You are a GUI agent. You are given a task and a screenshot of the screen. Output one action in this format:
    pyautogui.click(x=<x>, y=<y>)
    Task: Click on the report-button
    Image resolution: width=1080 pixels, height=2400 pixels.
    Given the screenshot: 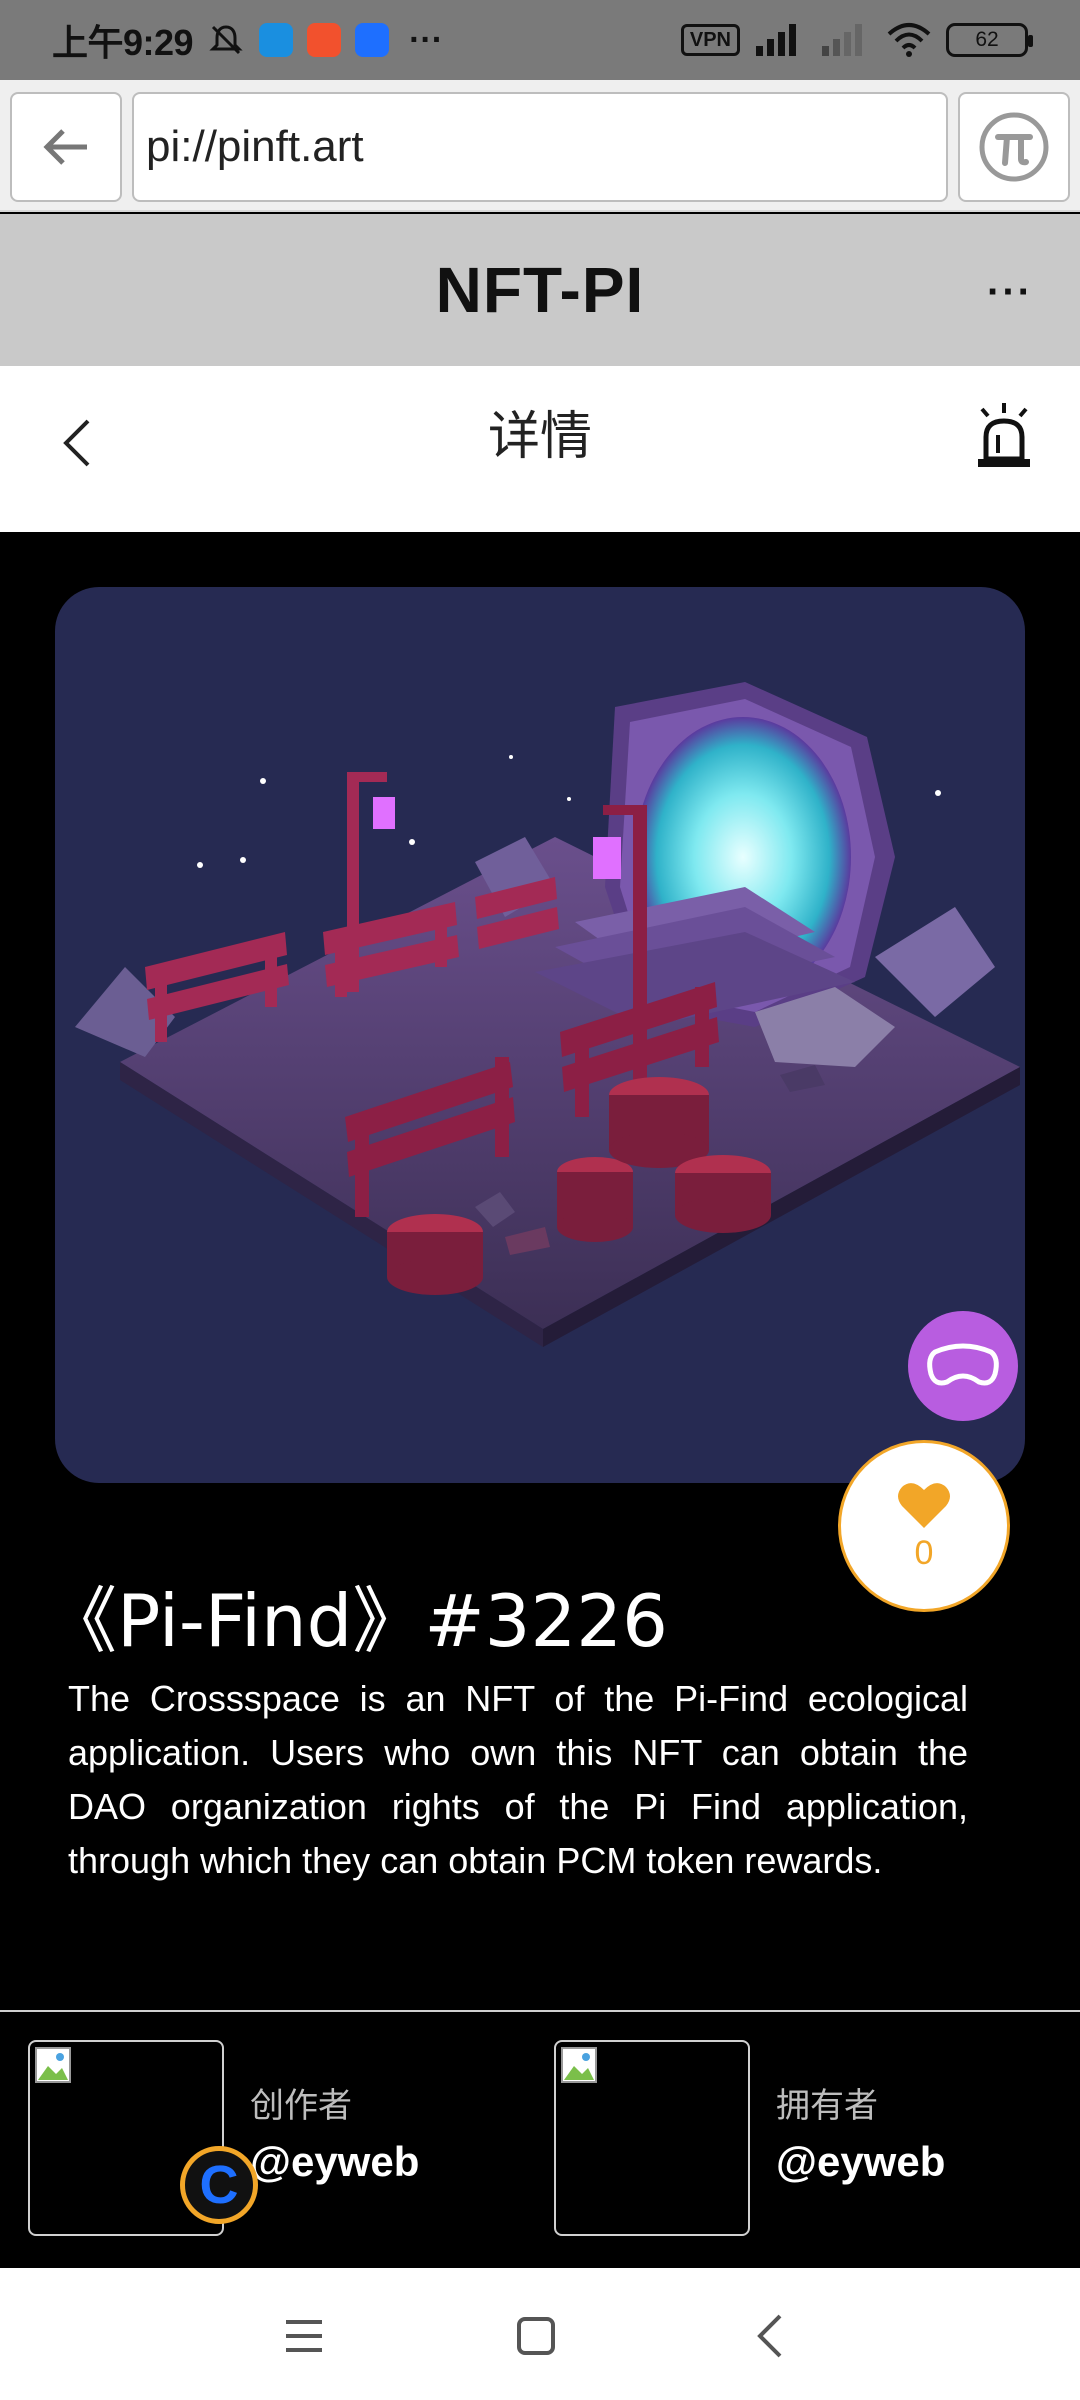 What is the action you would take?
    pyautogui.click(x=1004, y=435)
    